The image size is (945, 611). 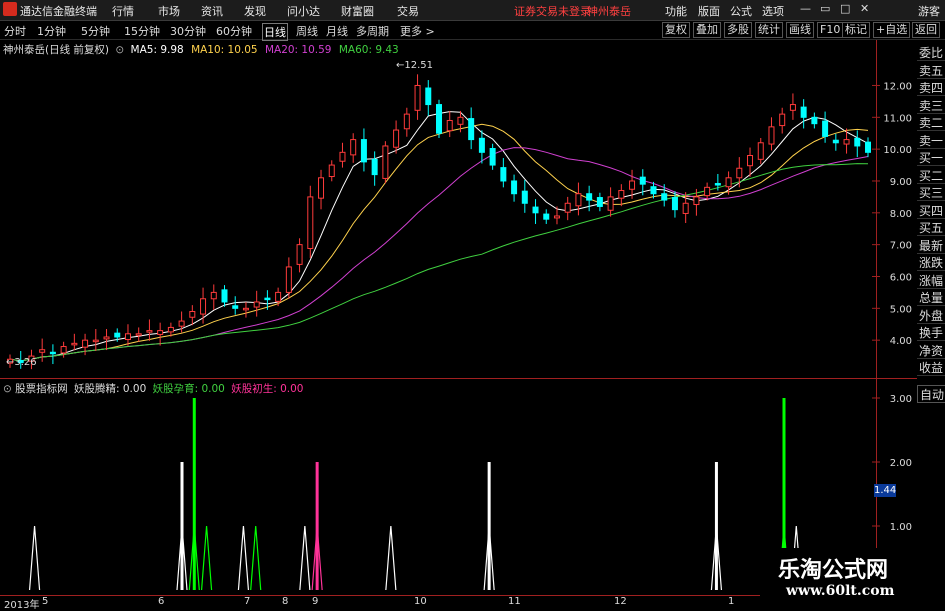 I want to click on side-tab-1: 卖五, so click(x=931, y=70).